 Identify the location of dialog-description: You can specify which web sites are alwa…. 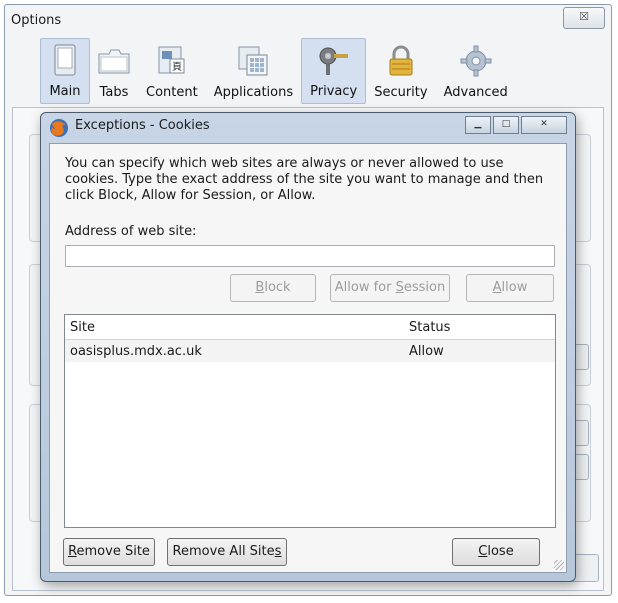
(304, 179).